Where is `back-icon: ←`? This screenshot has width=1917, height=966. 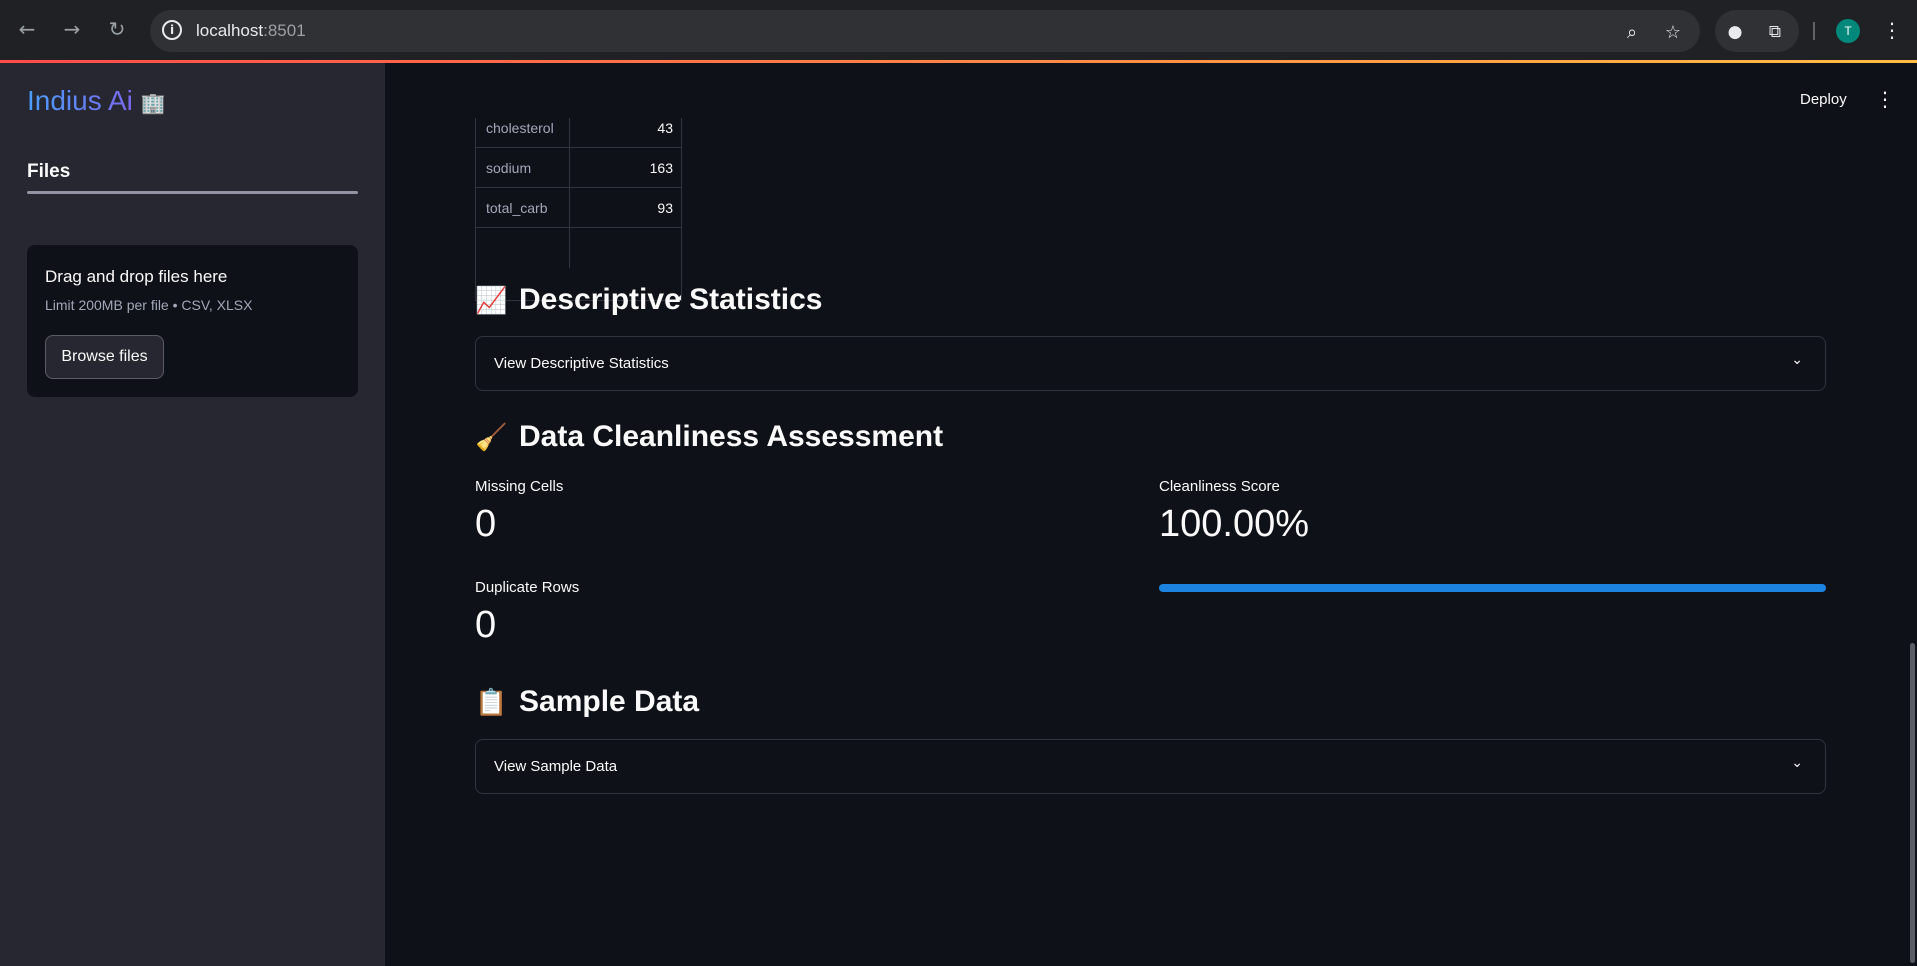
back-icon: ← is located at coordinates (27, 29).